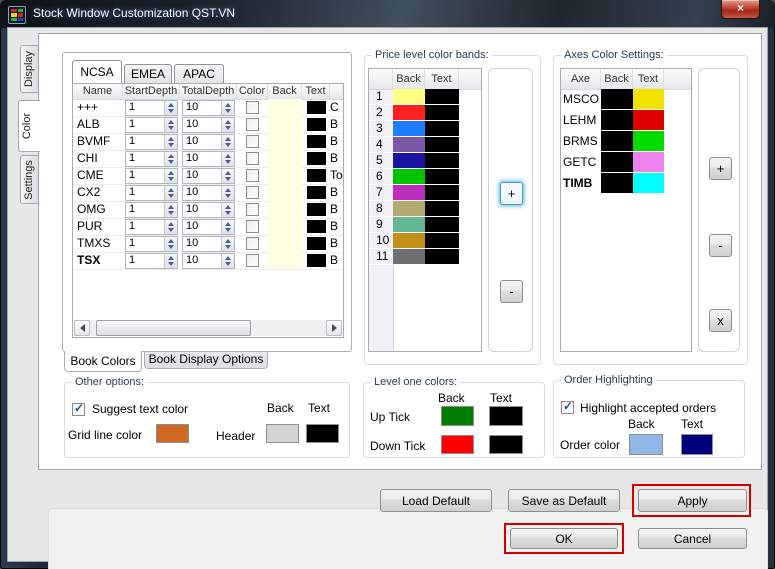  Describe the element at coordinates (172, 433) in the screenshot. I see `grid-line-color-swatch` at that location.